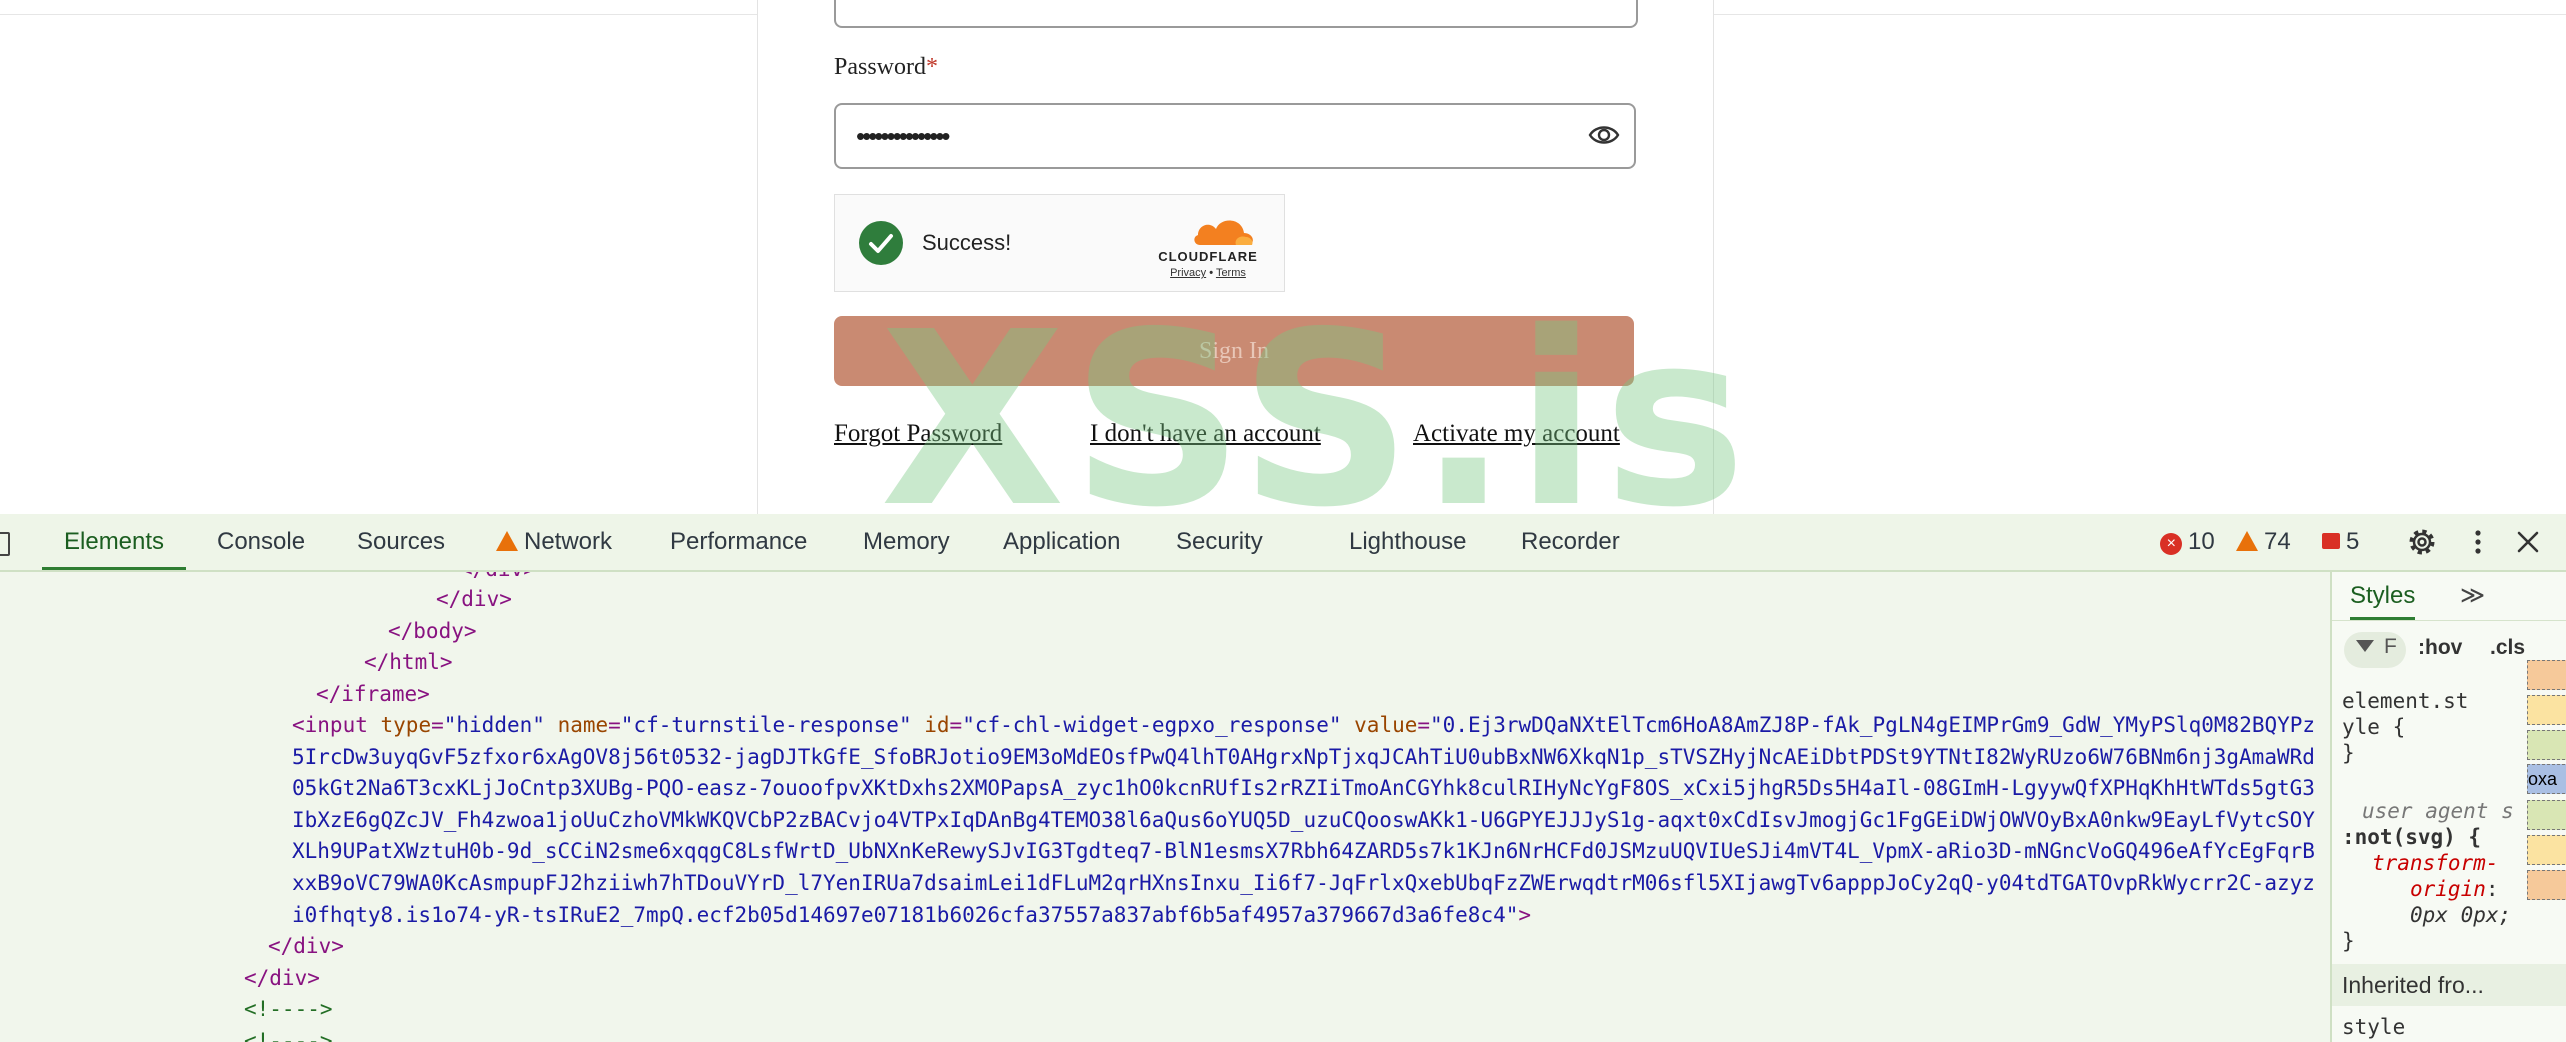  What do you see at coordinates (2478, 542) in the screenshot?
I see `more-options-icon` at bounding box center [2478, 542].